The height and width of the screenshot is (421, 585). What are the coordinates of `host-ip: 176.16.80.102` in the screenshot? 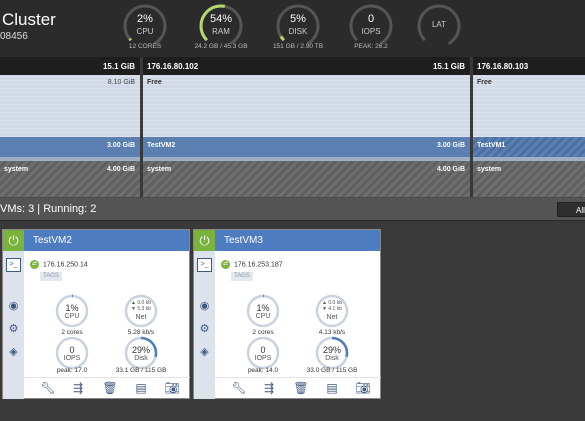 It's located at (173, 66).